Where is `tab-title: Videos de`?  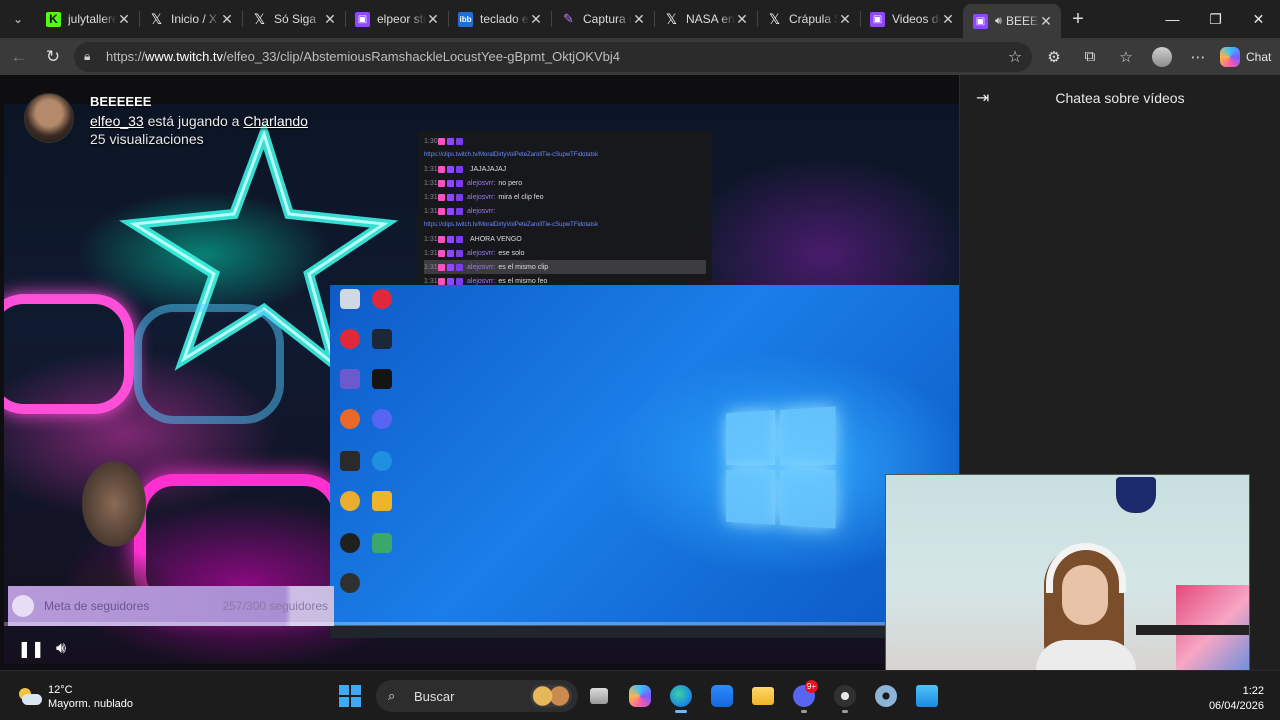
tab-title: Videos de is located at coordinates (916, 19).